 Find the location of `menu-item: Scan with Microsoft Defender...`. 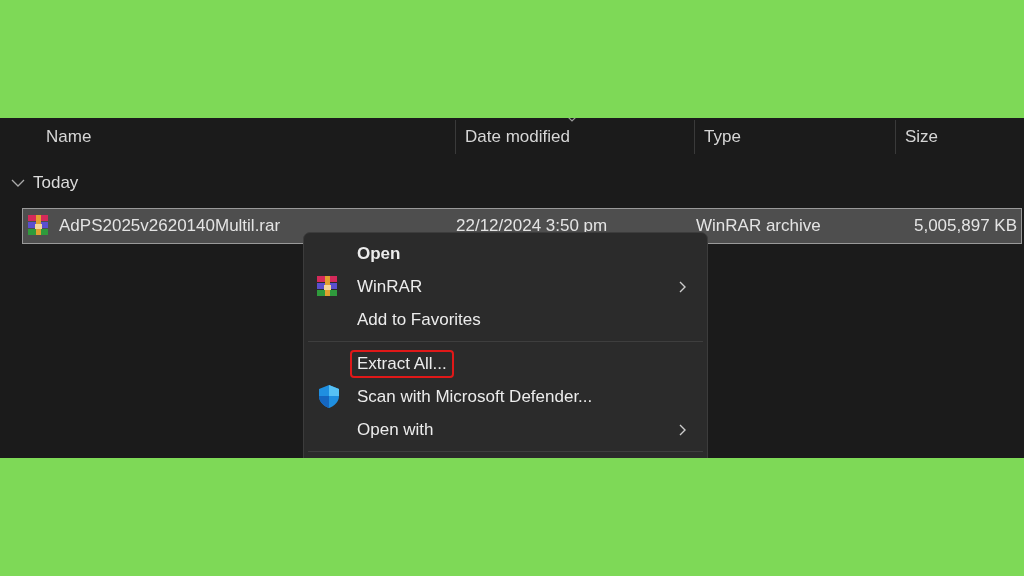

menu-item: Scan with Microsoft Defender... is located at coordinates (505, 396).